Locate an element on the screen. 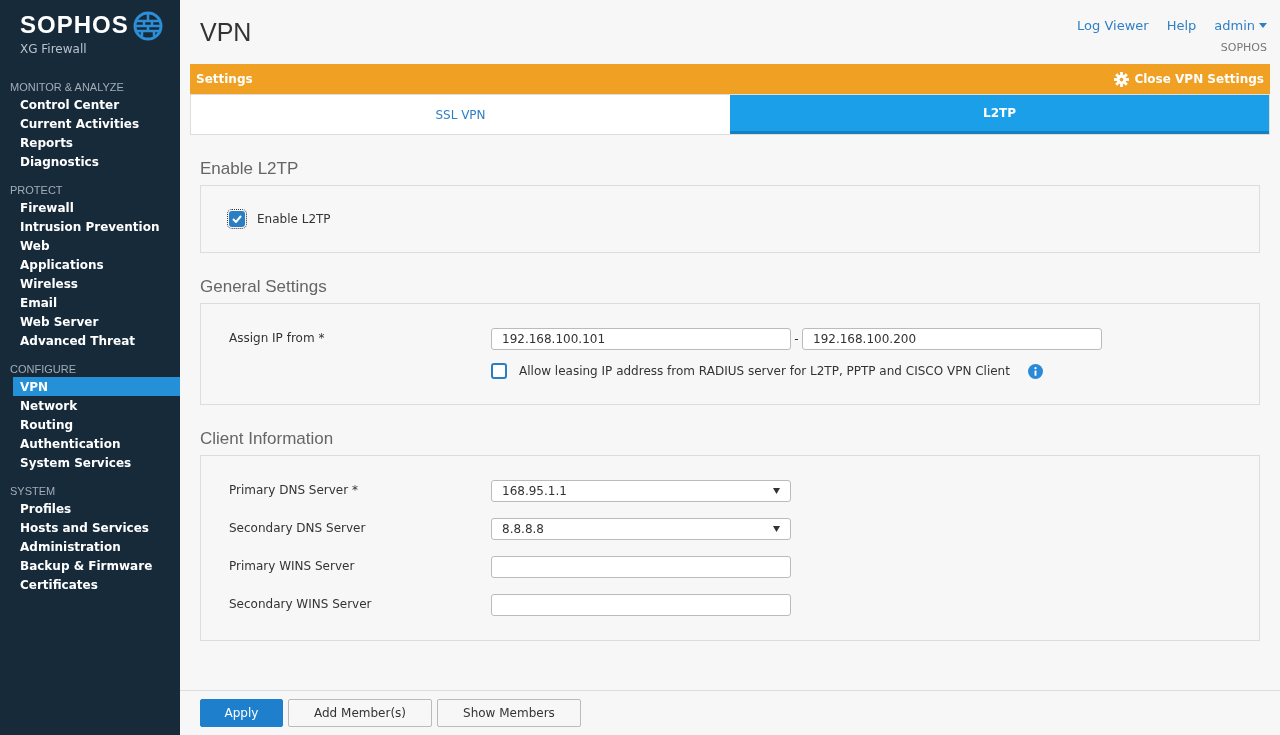 This screenshot has height=735, width=1280. info-icon is located at coordinates (1035, 371).